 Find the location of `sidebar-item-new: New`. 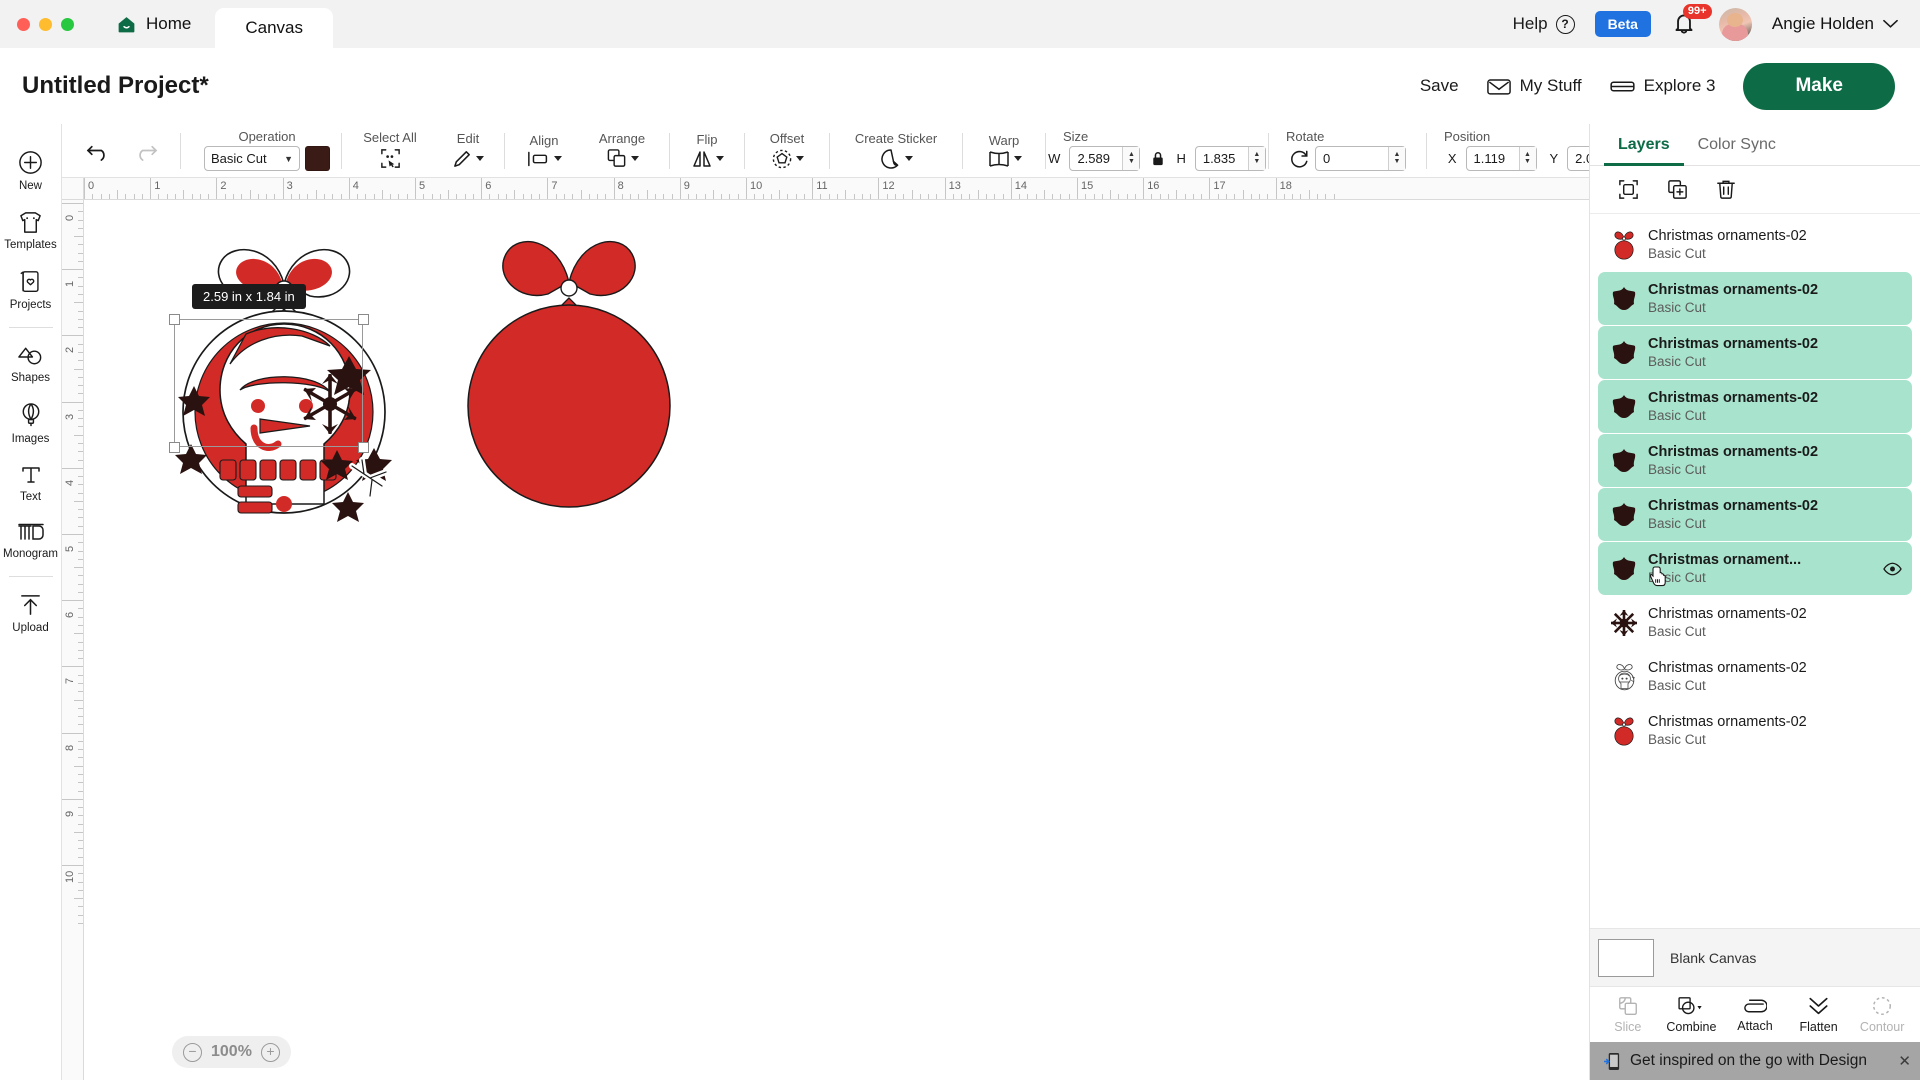

sidebar-item-new: New is located at coordinates (31, 170).